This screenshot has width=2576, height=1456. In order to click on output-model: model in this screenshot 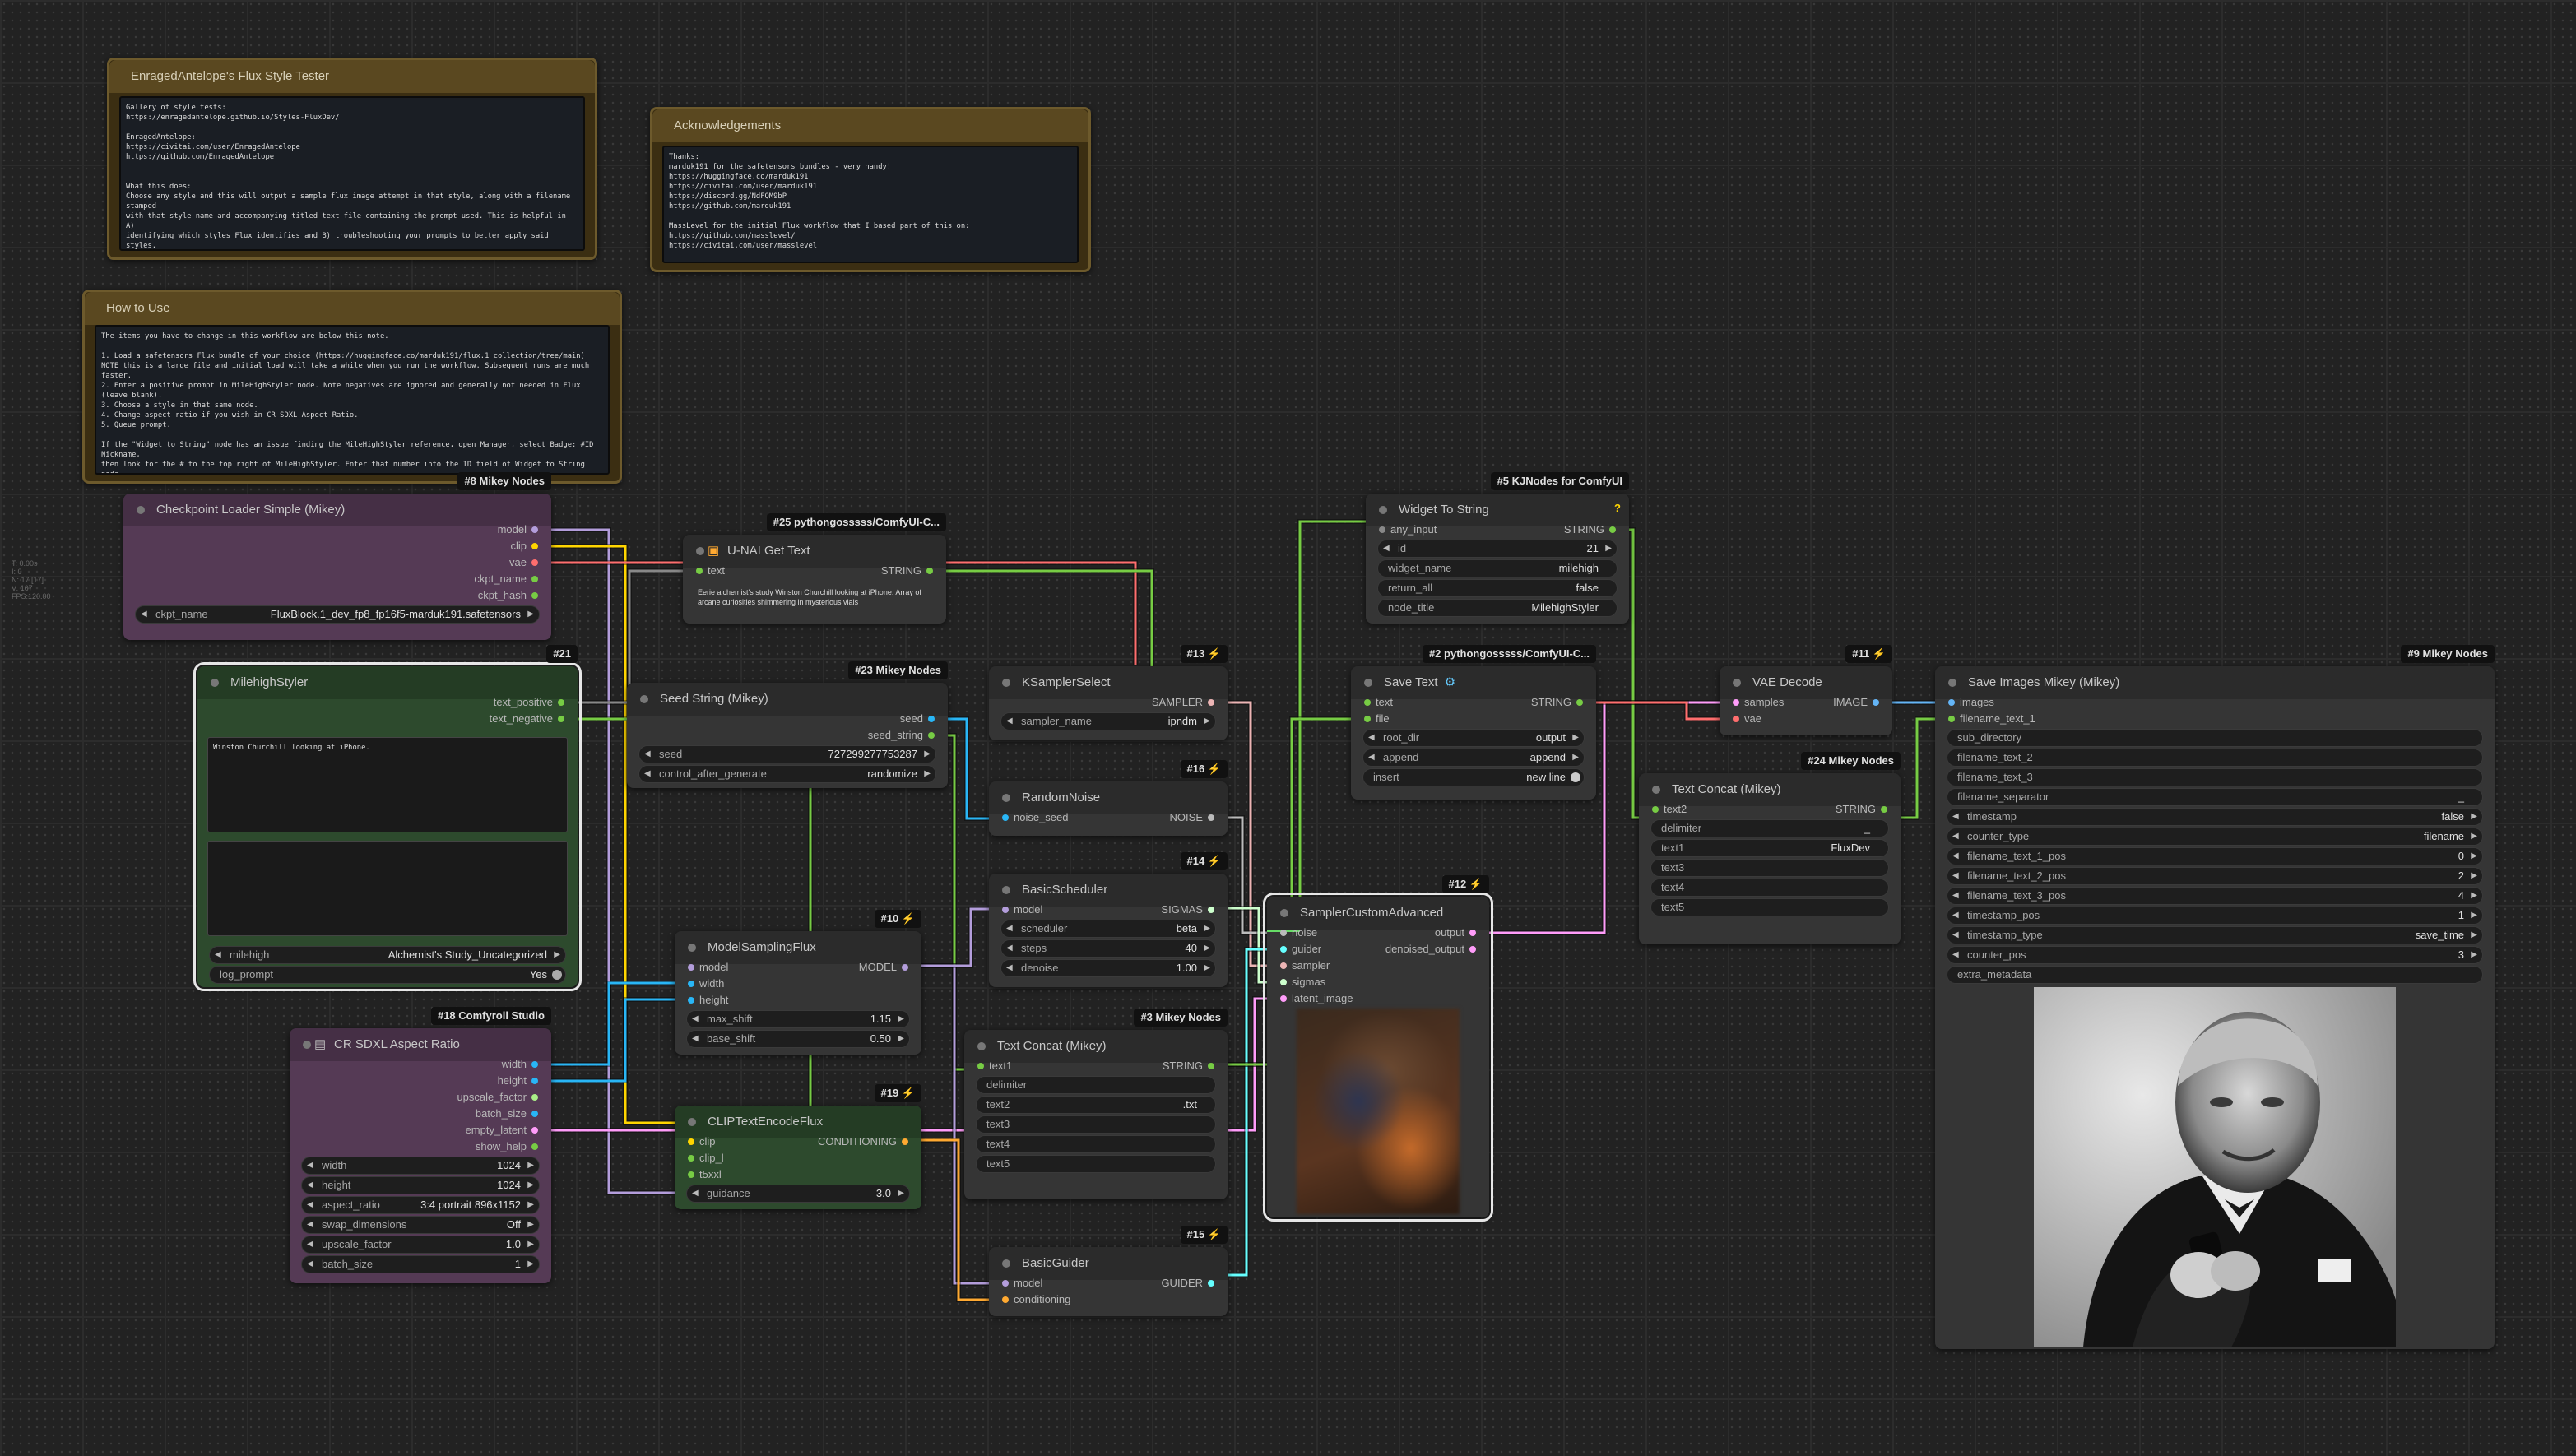, I will do `click(518, 530)`.